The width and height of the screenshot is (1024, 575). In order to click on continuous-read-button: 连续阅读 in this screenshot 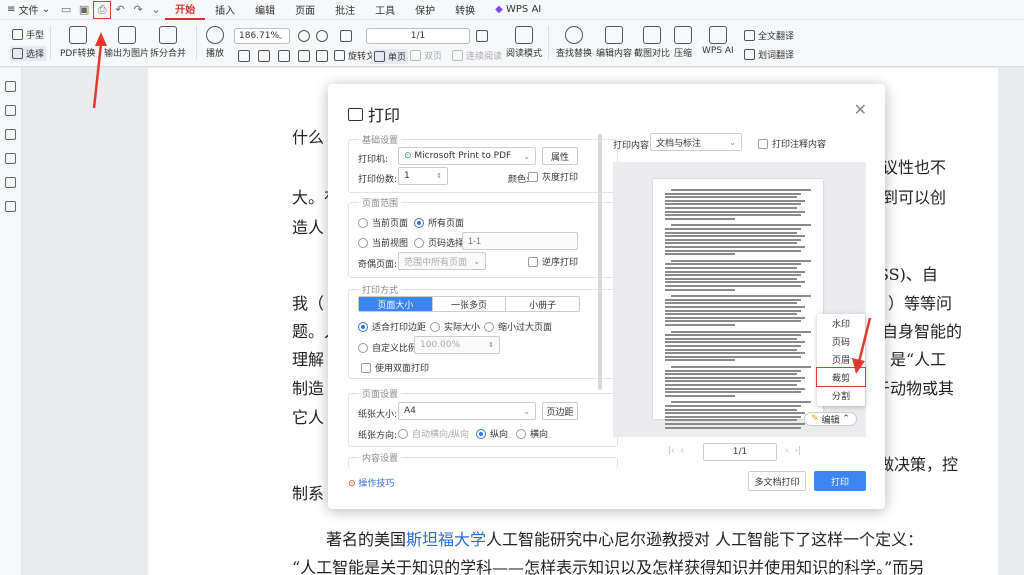, I will do `click(477, 55)`.